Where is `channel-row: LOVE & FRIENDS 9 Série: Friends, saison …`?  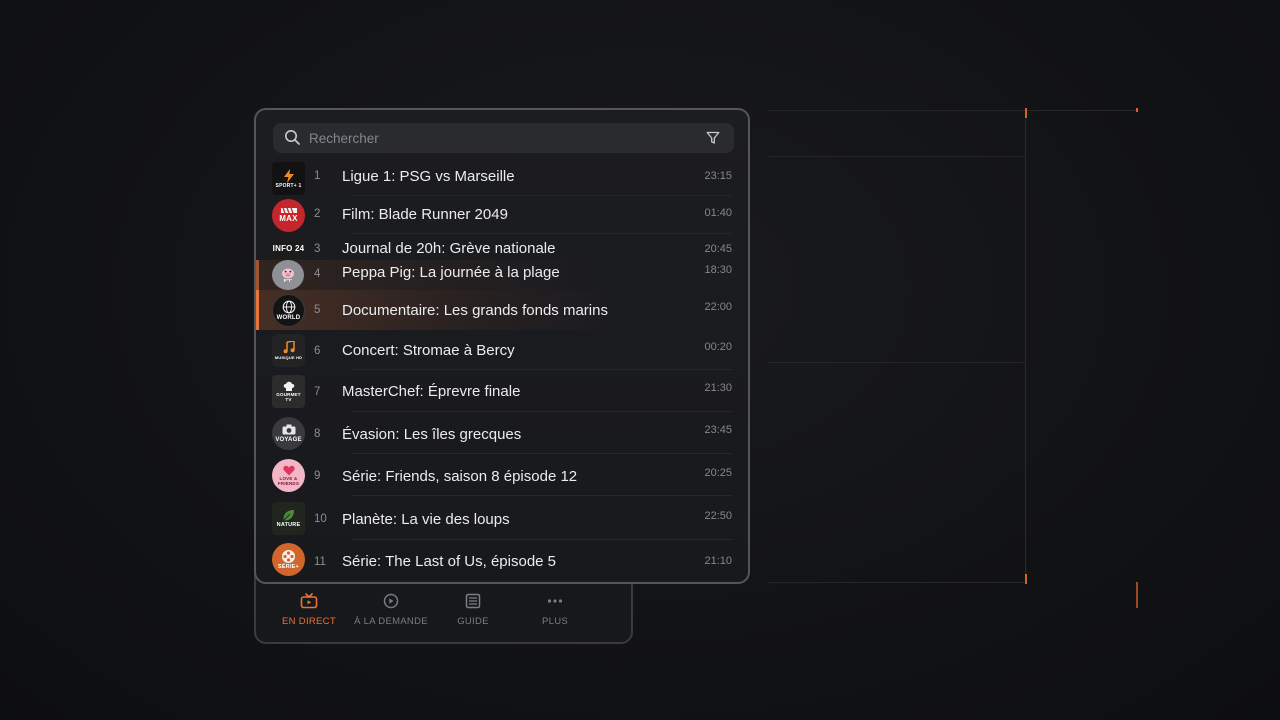 channel-row: LOVE & FRIENDS 9 Série: Friends, saison … is located at coordinates (502, 476).